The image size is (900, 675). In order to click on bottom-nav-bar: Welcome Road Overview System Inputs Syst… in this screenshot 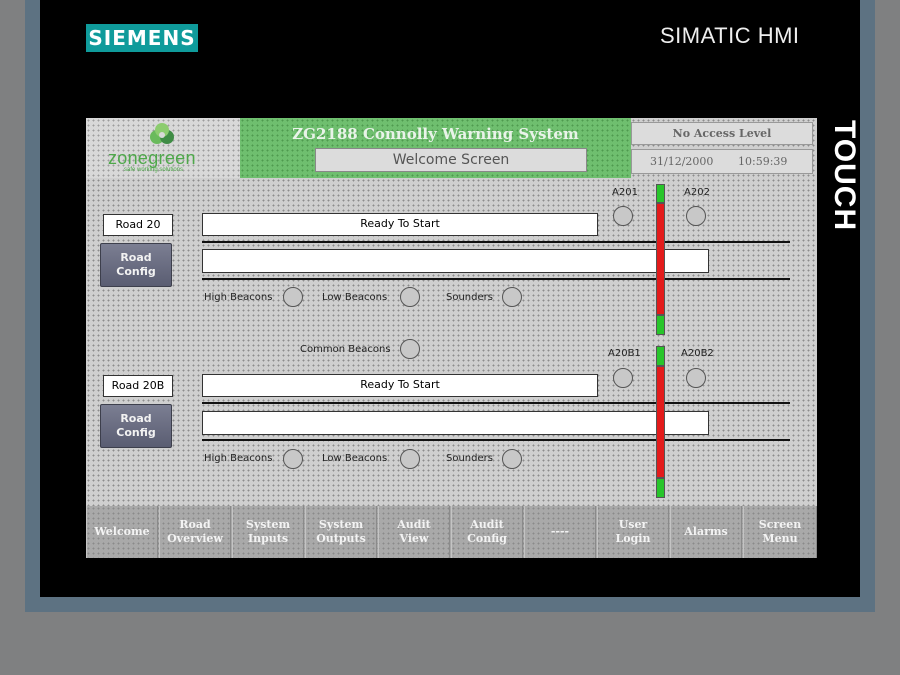, I will do `click(451, 532)`.